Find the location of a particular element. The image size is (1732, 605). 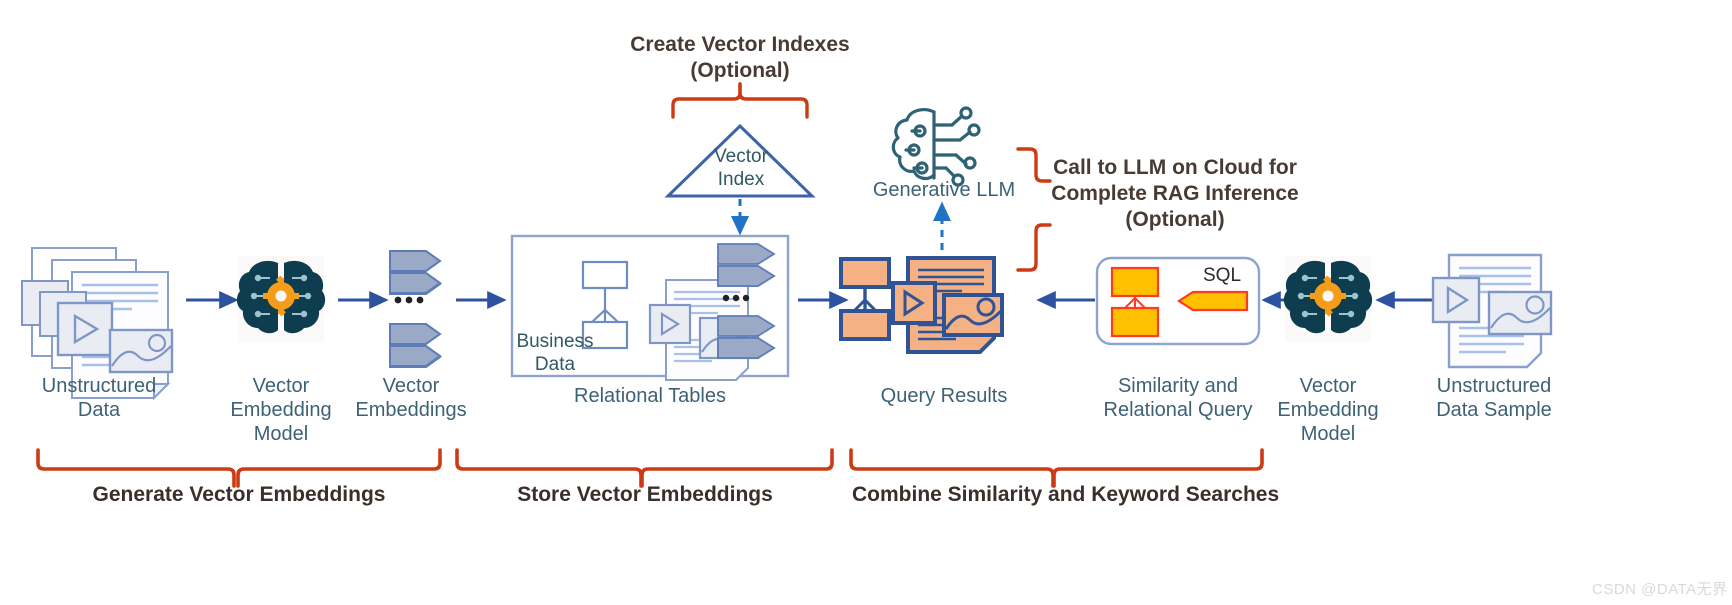

watermark: CSDN @DATA无界 is located at coordinates (1660, 589).